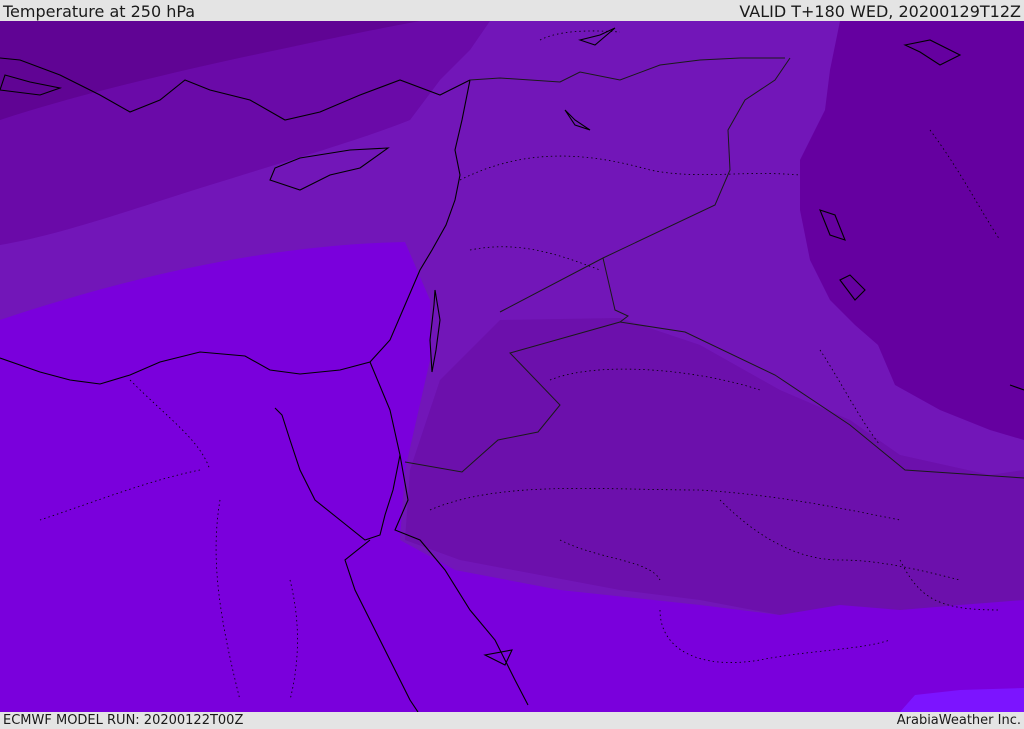  What do you see at coordinates (958, 720) in the screenshot?
I see `credit-text: ArabiaWeather Inc.` at bounding box center [958, 720].